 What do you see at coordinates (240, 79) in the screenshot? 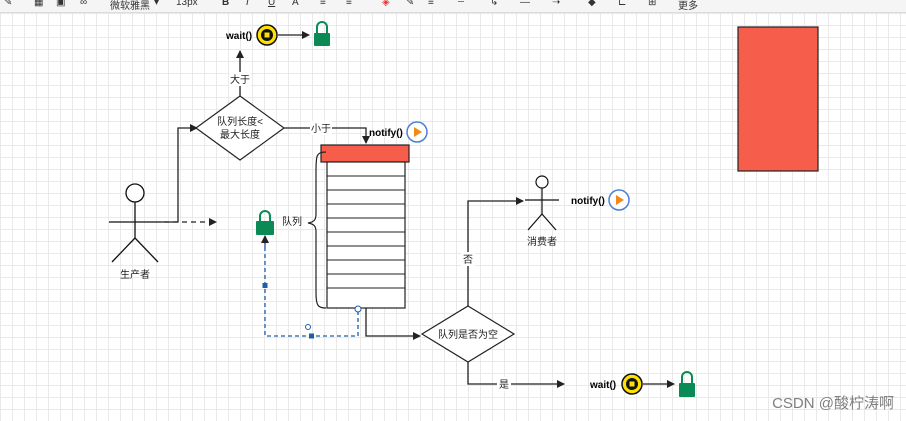
I see `label-greater: 大于` at bounding box center [240, 79].